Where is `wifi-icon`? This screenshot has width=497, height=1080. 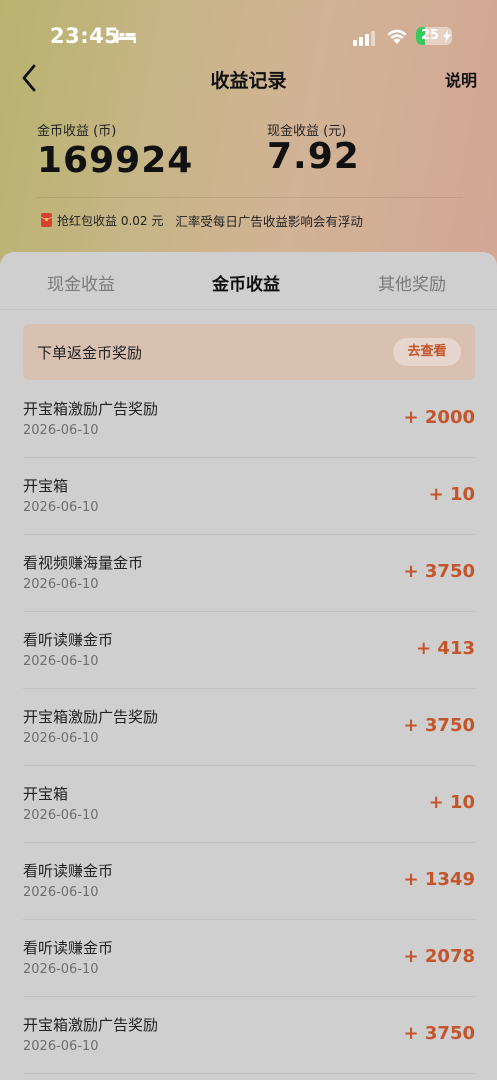
wifi-icon is located at coordinates (397, 36).